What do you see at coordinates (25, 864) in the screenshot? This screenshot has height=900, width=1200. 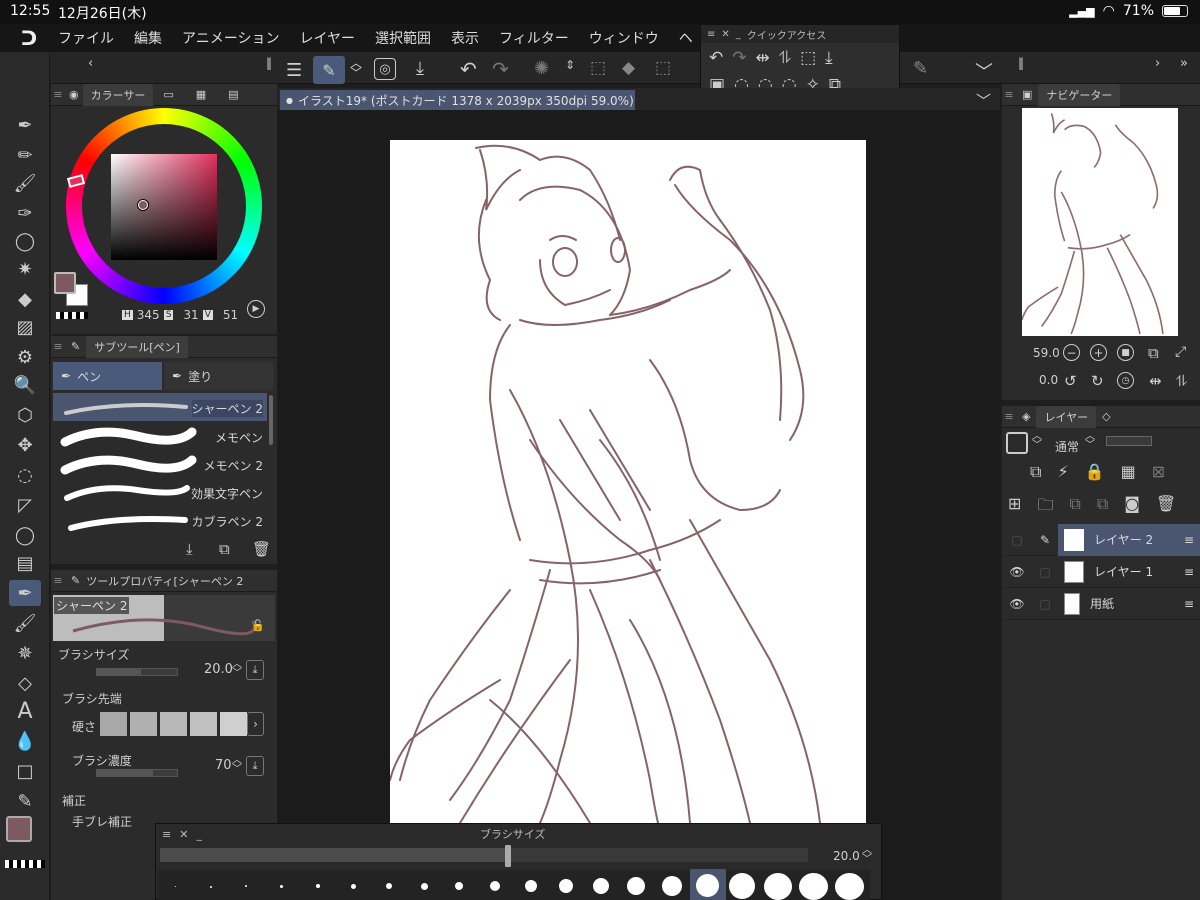 I see `transparent-color-swatch` at bounding box center [25, 864].